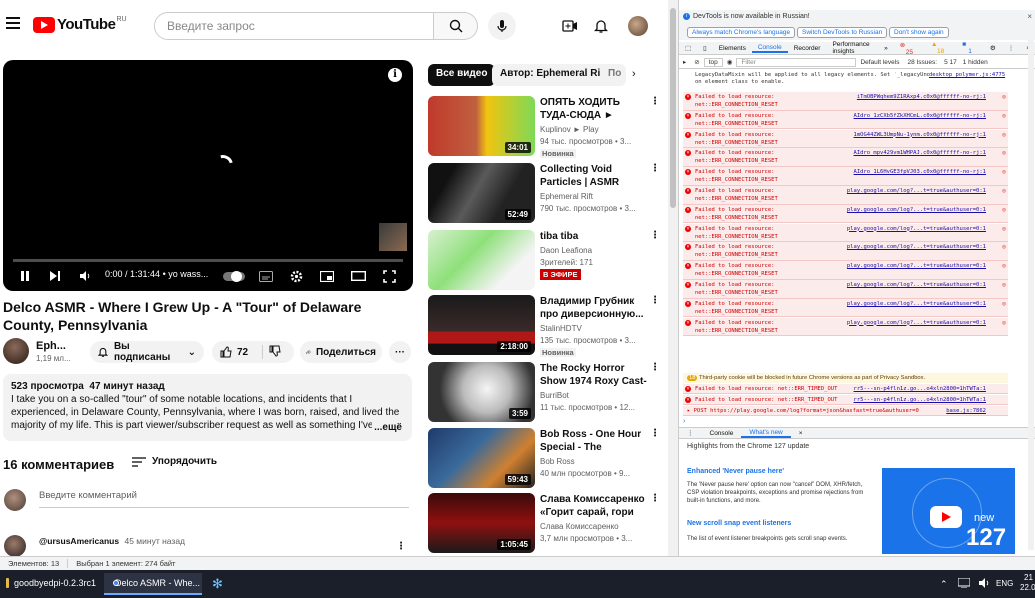 This screenshot has height=598, width=1035. I want to click on network-icon, so click(964, 583).